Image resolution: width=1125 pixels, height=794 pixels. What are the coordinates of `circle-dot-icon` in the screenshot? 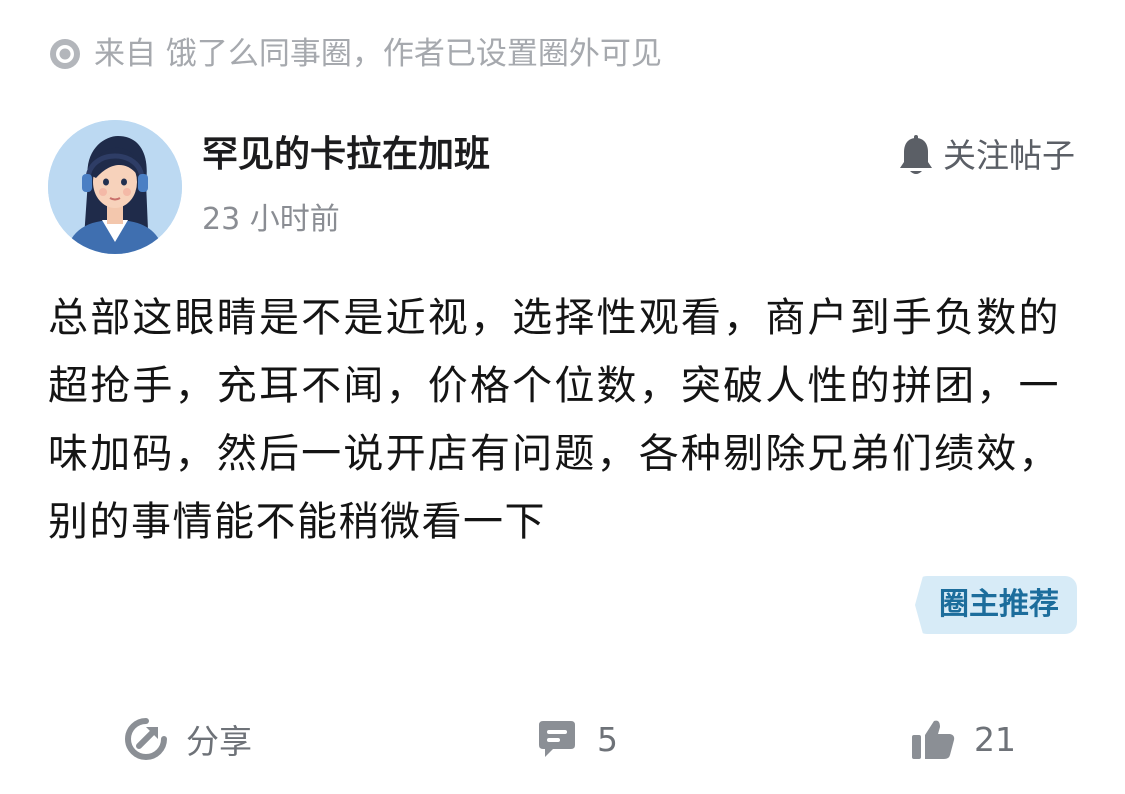 It's located at (65, 54).